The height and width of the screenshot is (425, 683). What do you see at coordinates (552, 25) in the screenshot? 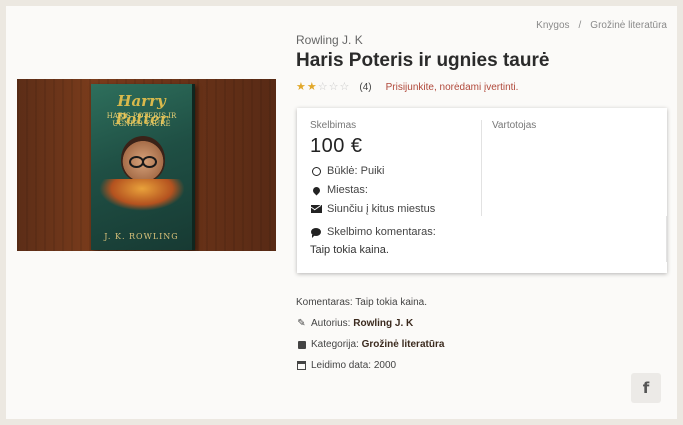
I see `breadcrumb-item-knygos: Knygos` at bounding box center [552, 25].